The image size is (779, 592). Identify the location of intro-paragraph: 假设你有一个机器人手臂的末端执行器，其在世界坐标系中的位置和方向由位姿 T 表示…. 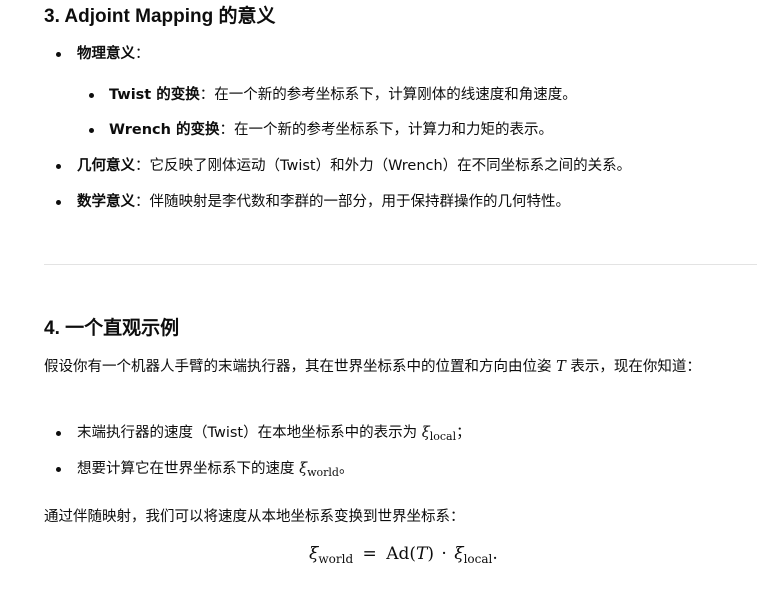
(372, 367).